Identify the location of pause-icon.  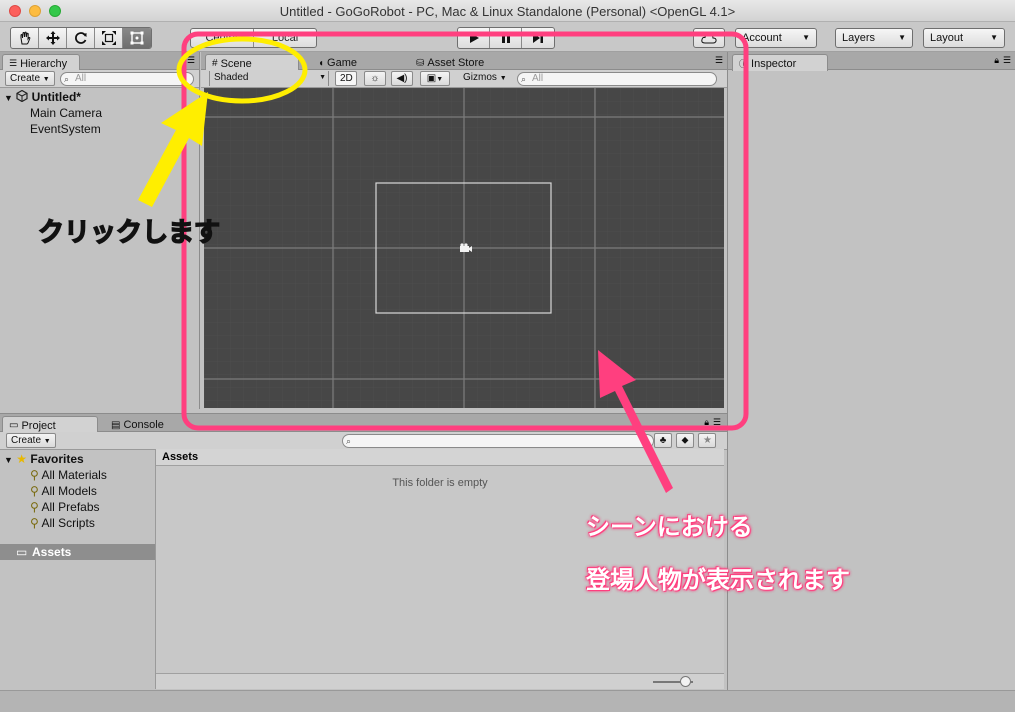
(505, 38).